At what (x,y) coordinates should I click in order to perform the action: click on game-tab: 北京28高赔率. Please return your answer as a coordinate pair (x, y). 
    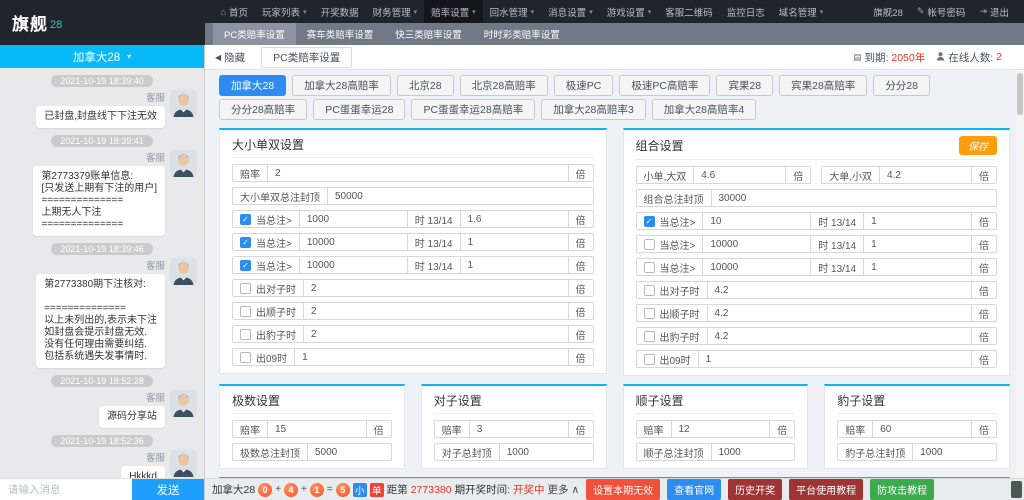
    Looking at the image, I should click on (503, 85).